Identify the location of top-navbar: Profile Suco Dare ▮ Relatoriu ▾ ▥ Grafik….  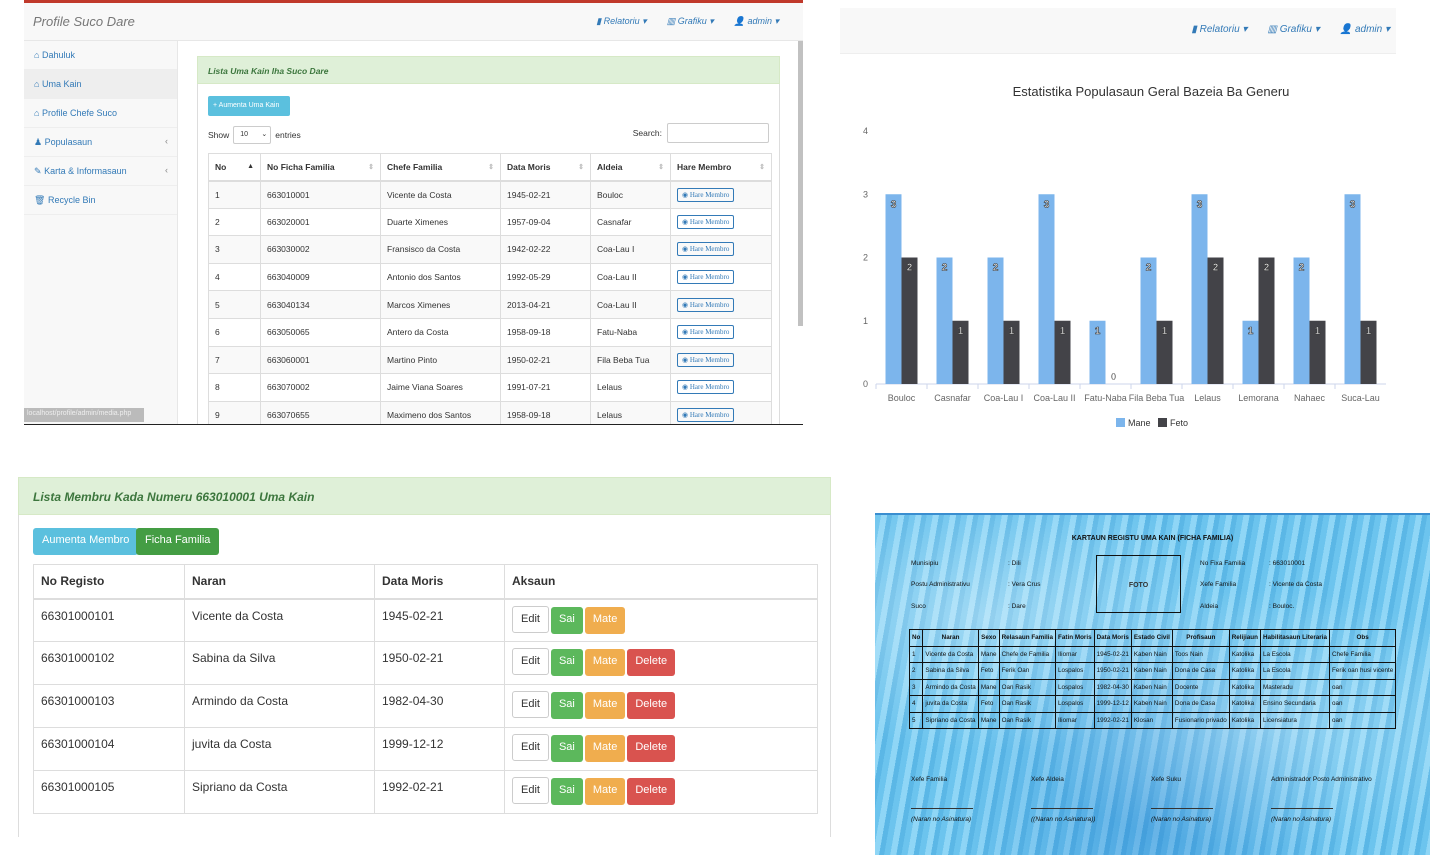
(413, 22).